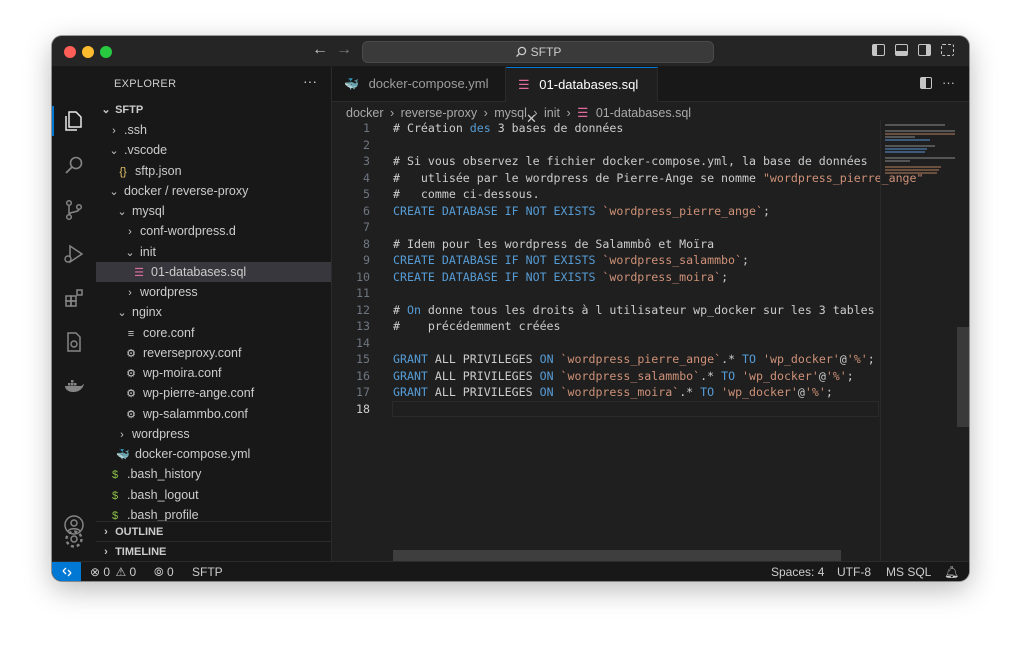 The width and height of the screenshot is (1024, 653). What do you see at coordinates (213, 252) in the screenshot?
I see `tree-item: ⌄ init` at bounding box center [213, 252].